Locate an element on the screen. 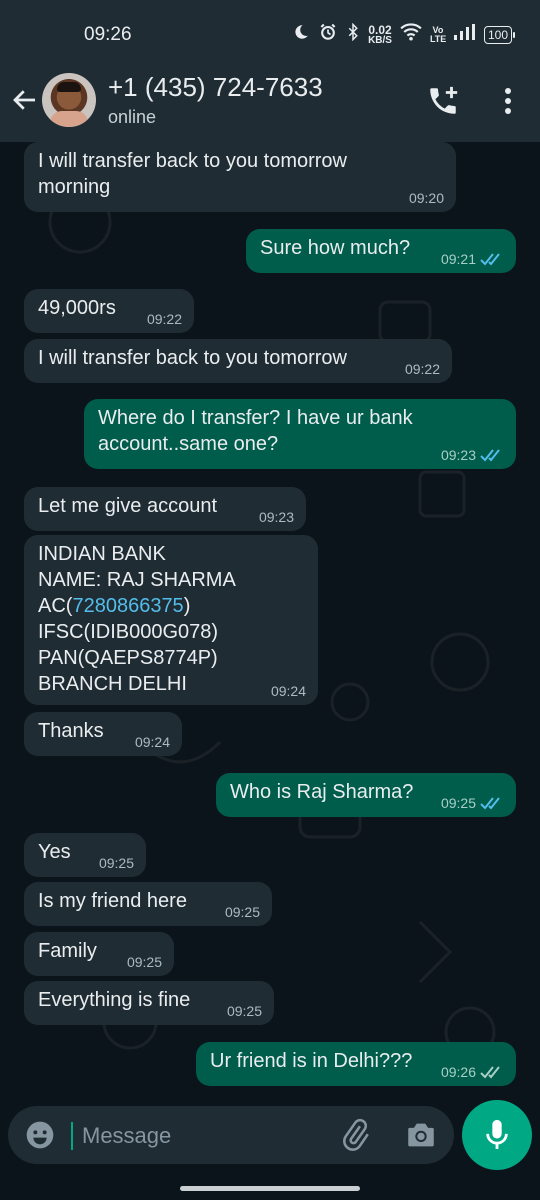 The height and width of the screenshot is (1200, 540). status-time: 09:26 is located at coordinates (108, 34).